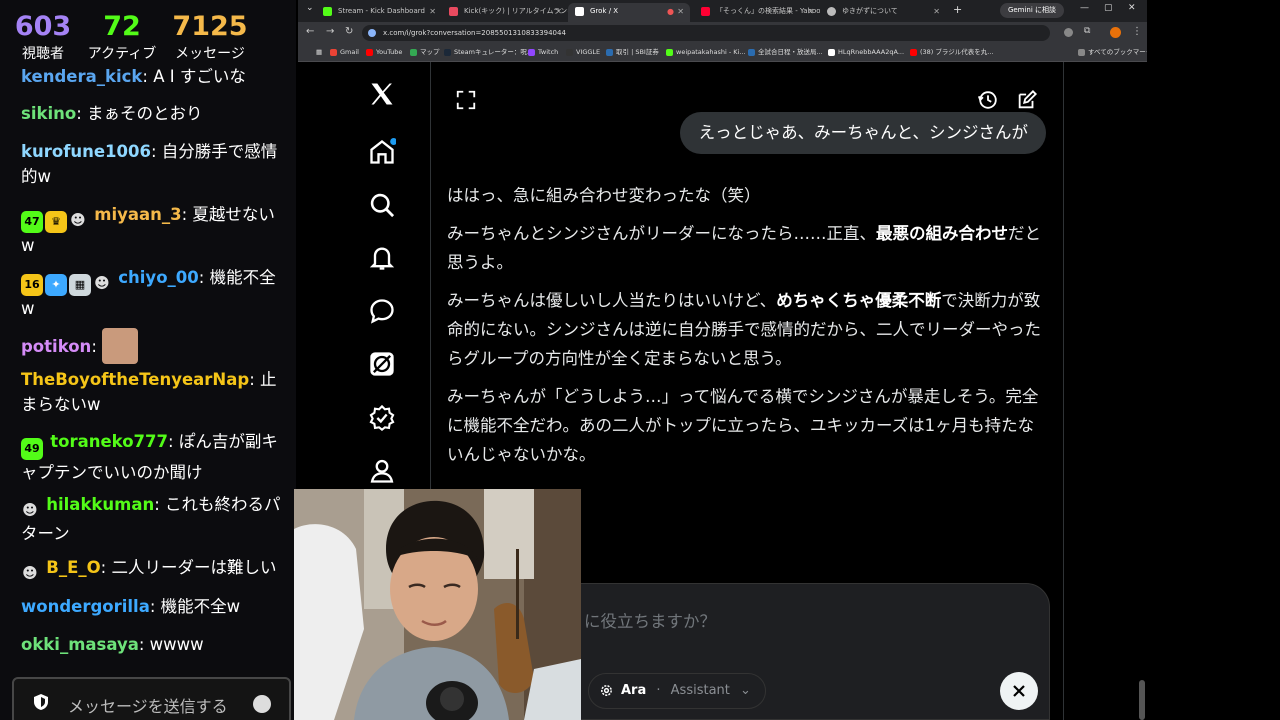 This screenshot has height=720, width=1280. I want to click on tab-yahoo-search: 「そっくん」の検索結果 - Yahoo!検 ✕, so click(757, 12).